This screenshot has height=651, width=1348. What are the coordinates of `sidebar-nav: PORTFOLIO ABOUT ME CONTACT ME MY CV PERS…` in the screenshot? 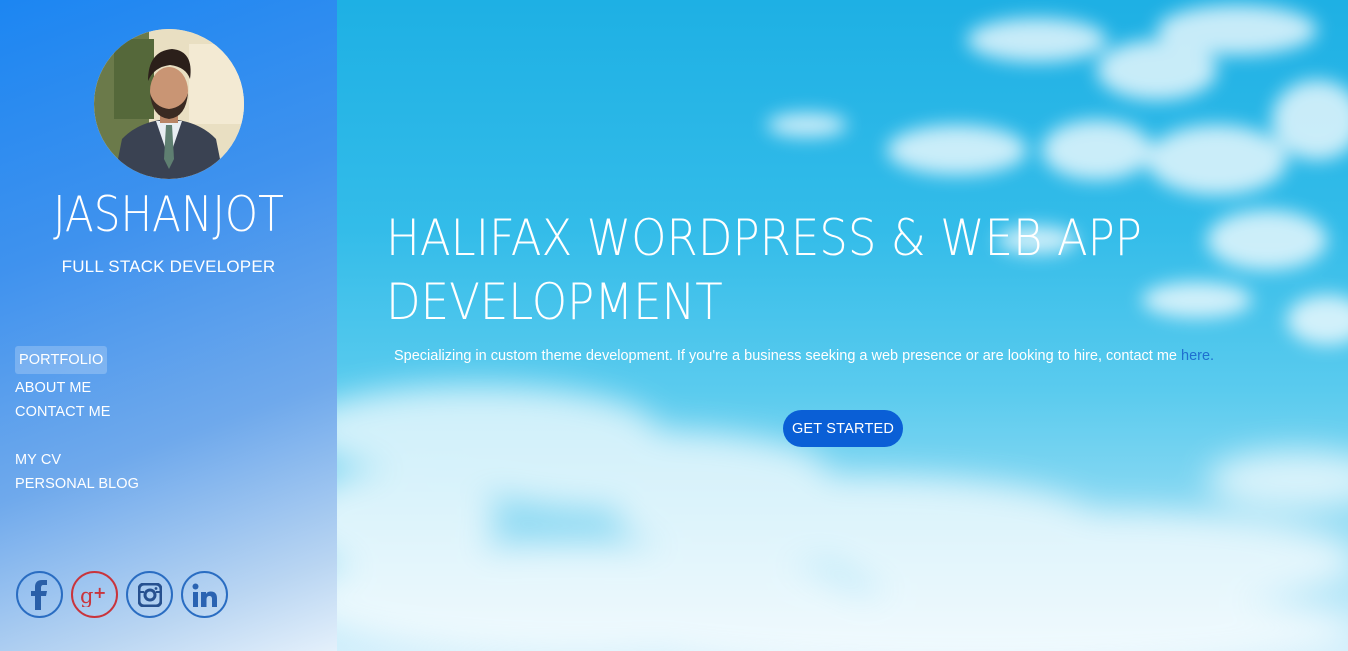 It's located at (77, 421).